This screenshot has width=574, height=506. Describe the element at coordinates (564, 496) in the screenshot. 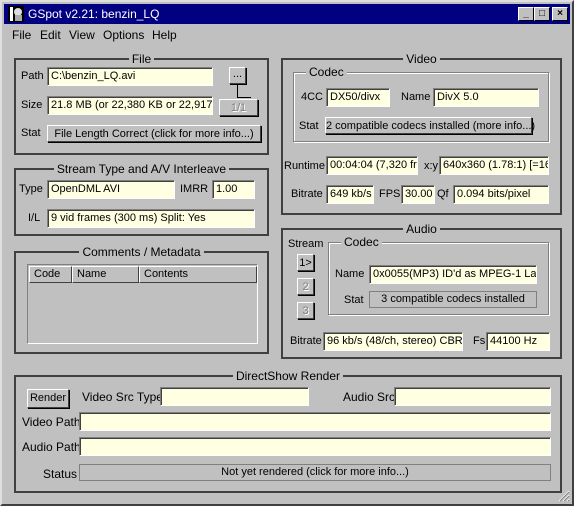

I see `resize-grip-icon` at that location.